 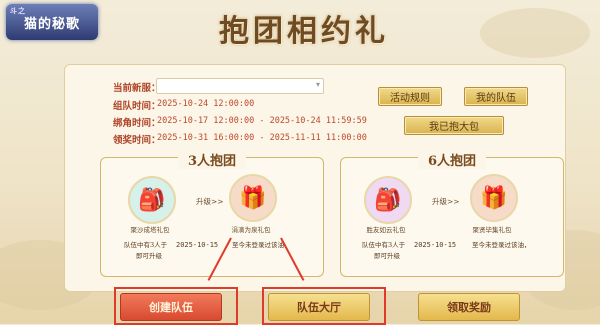 I want to click on chevron-down-icon: ▾, so click(x=317, y=84).